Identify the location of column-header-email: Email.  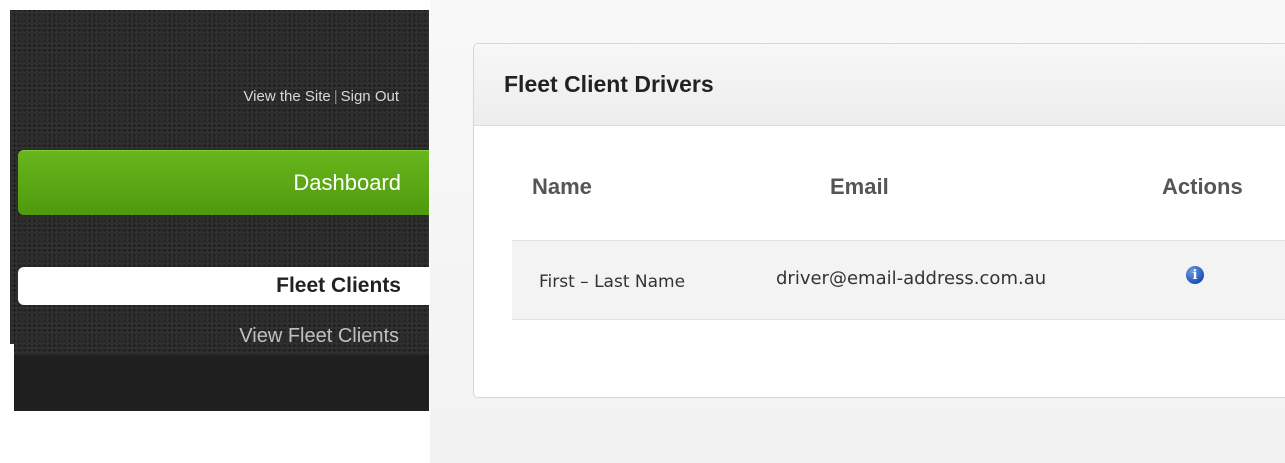
(859, 187).